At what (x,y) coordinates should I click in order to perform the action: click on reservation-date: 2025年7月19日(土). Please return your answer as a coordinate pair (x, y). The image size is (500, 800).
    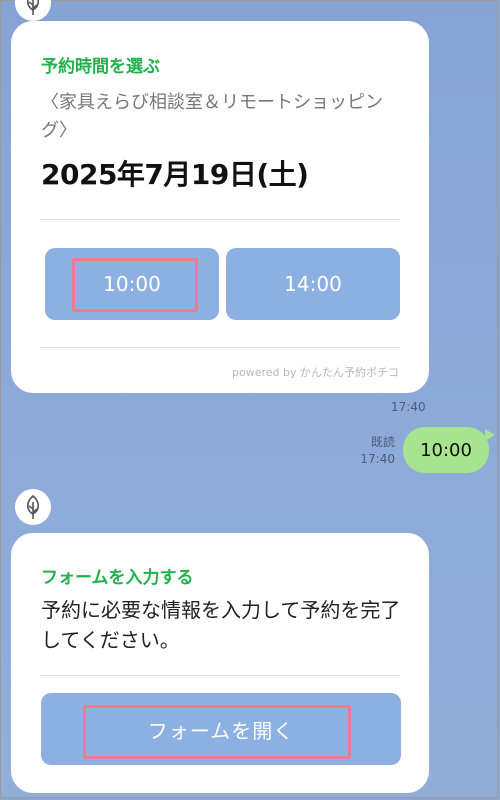
    Looking at the image, I should click on (175, 174).